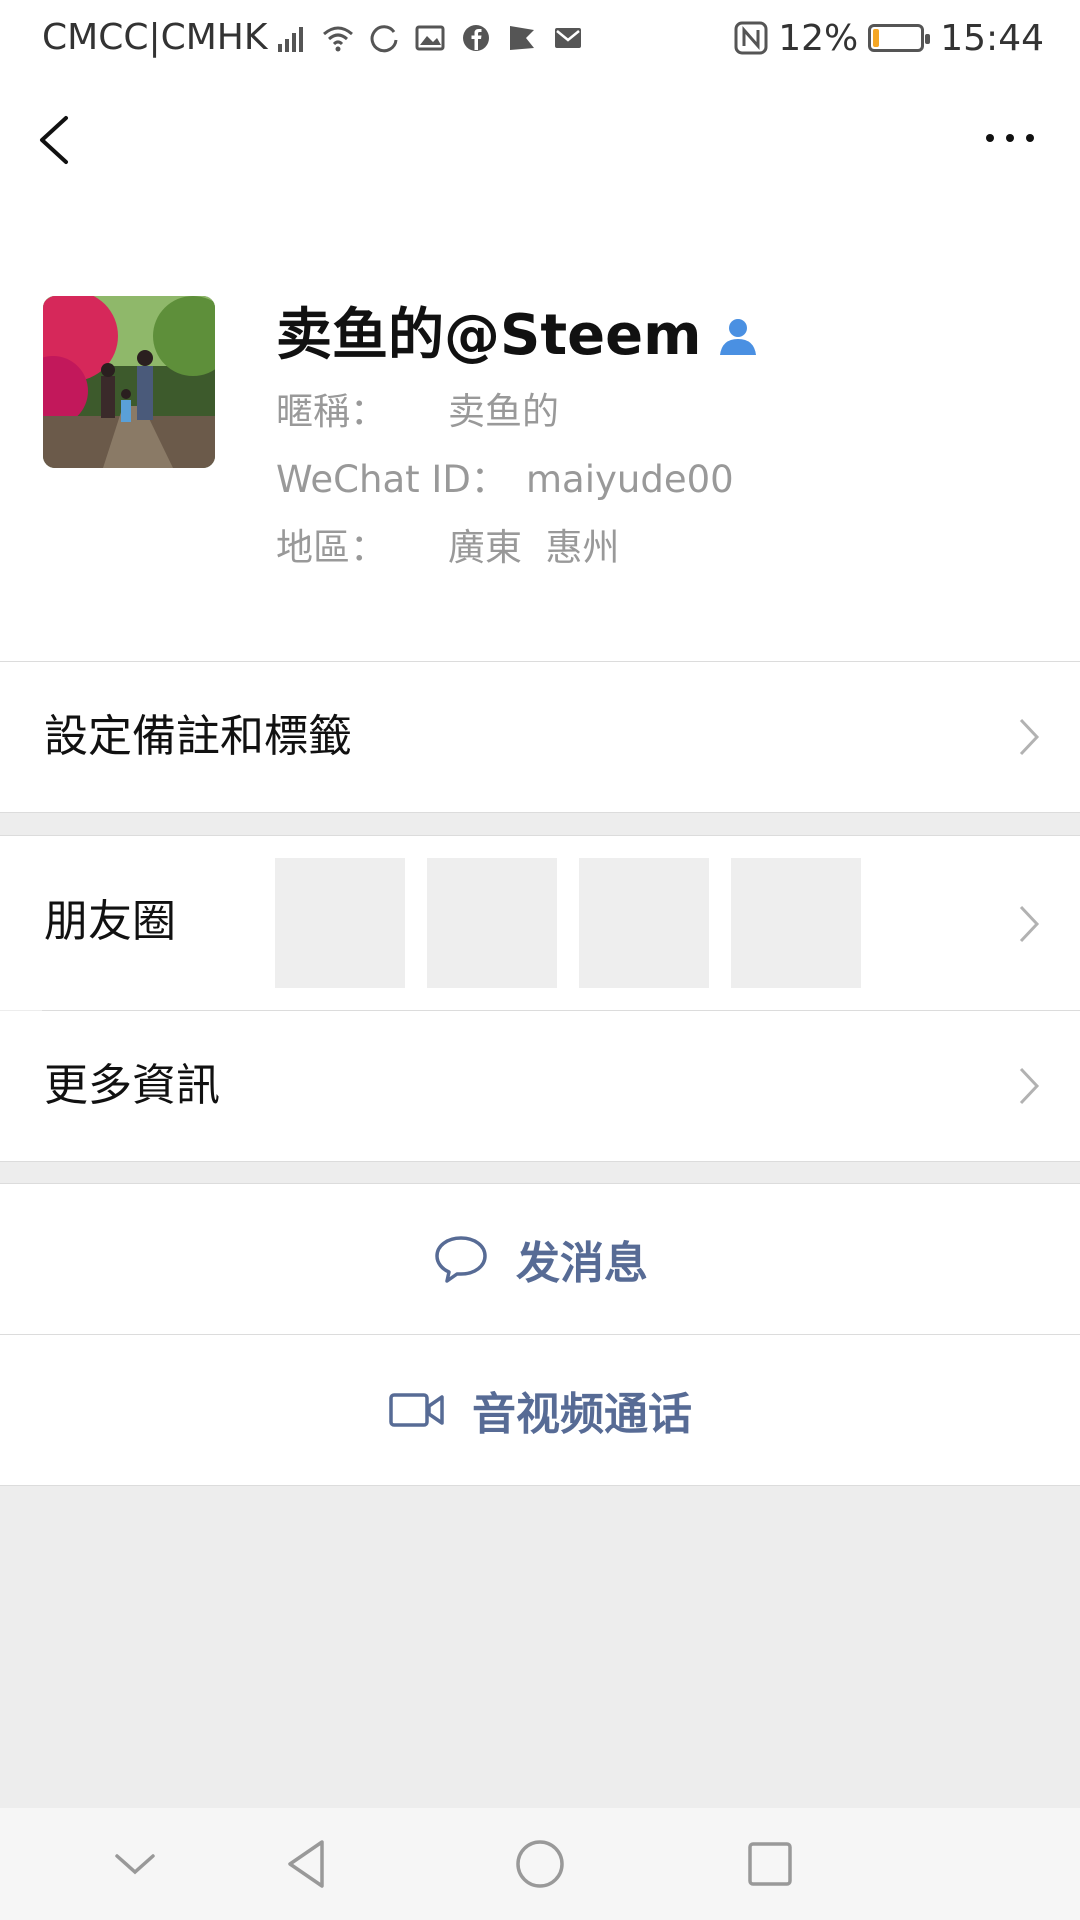 This screenshot has width=1080, height=1920. I want to click on send-message-label: 发消息, so click(582, 1263).